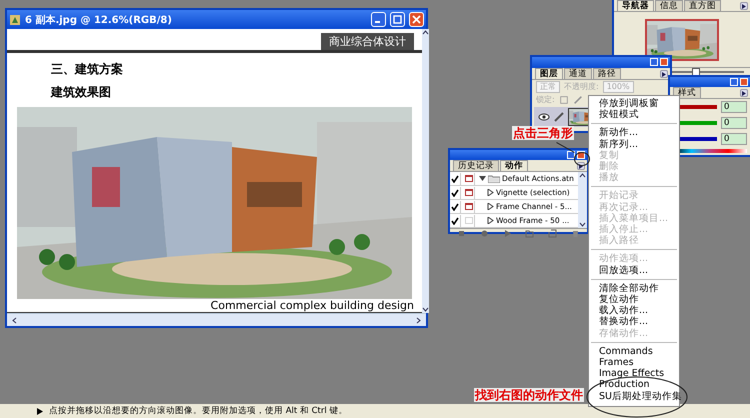 Image resolution: width=750 pixels, height=418 pixels. I want to click on panel-tab: 动作, so click(514, 165).